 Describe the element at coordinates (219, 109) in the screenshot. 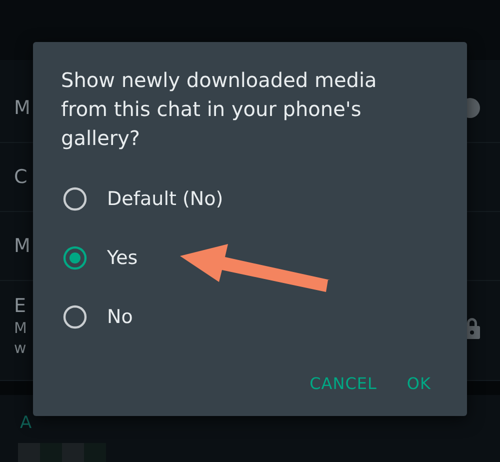

I see `dialog-title: Show newly downloaded media from this chat in your phone's gallery?` at that location.